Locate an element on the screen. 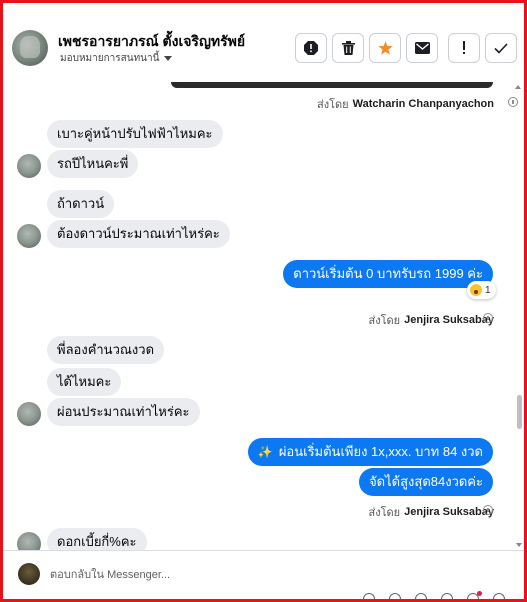 The height and width of the screenshot is (602, 527). mark-spam-button is located at coordinates (311, 48).